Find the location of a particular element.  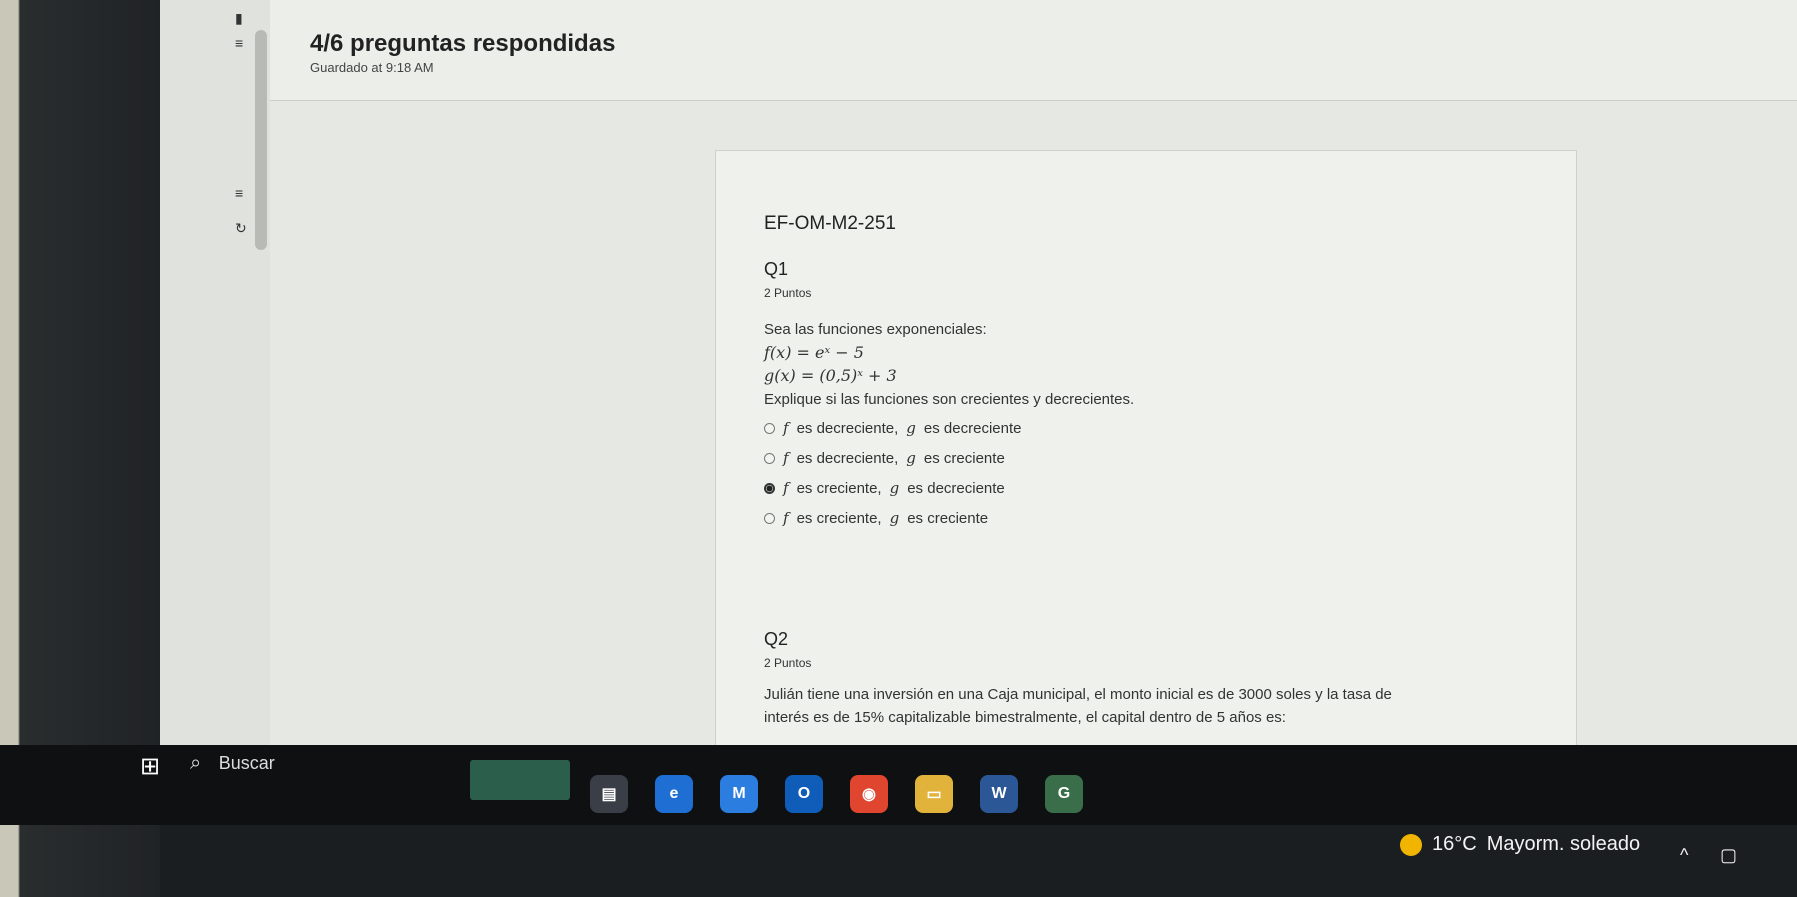

taskbar-search: ⌕ Buscar is located at coordinates (232, 763).